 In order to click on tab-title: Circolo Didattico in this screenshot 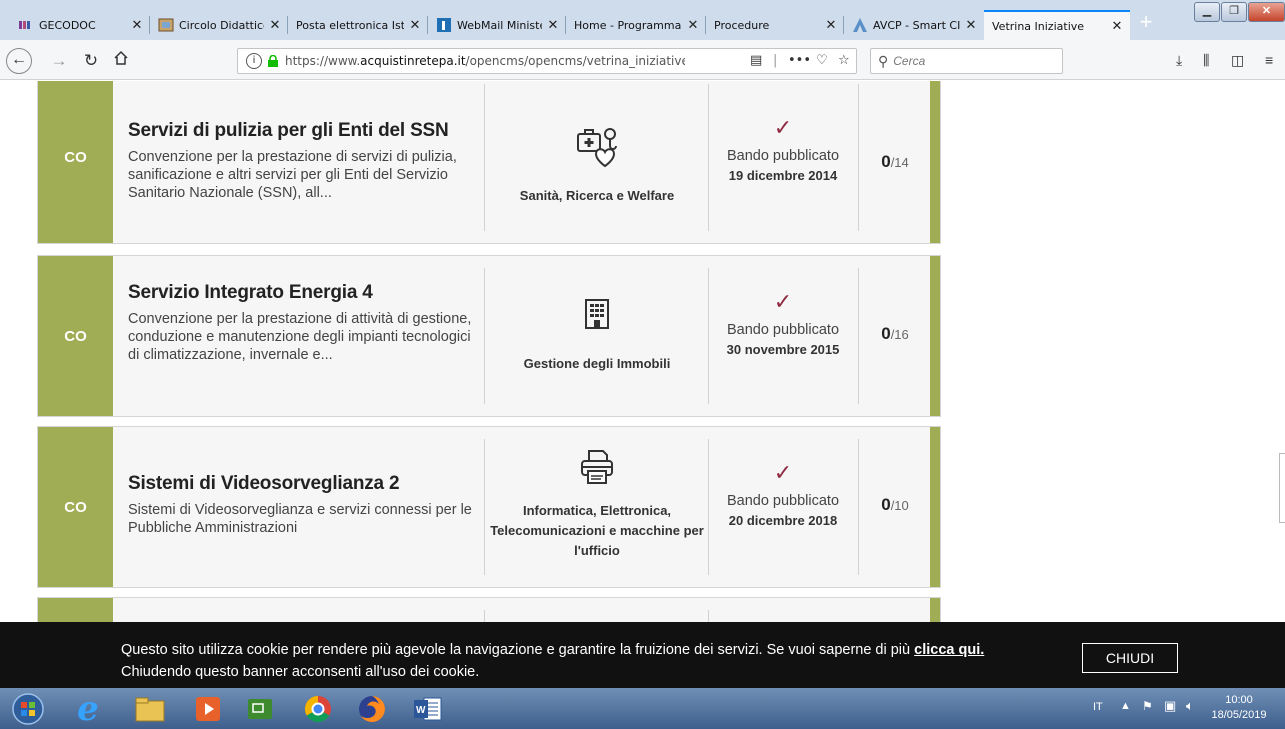, I will do `click(221, 25)`.